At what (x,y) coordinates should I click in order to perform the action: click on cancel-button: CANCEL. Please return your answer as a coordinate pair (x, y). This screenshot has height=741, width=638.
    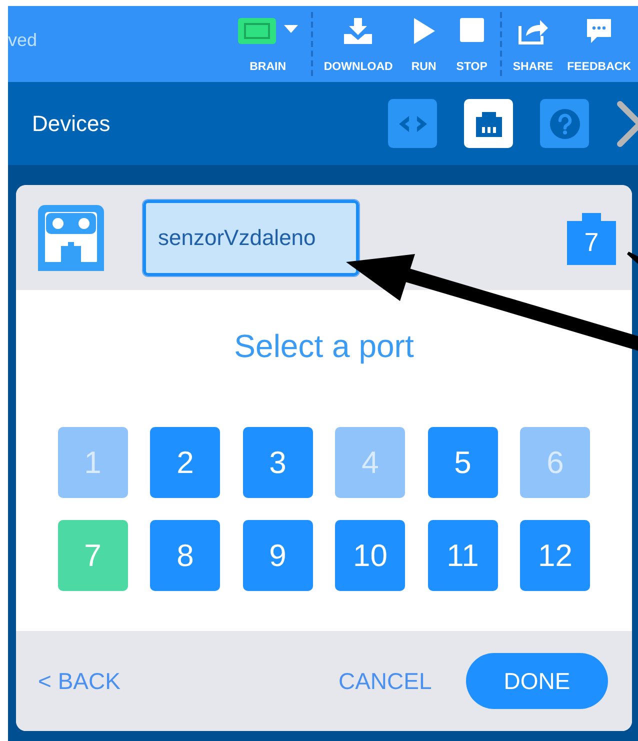
    Looking at the image, I should click on (385, 681).